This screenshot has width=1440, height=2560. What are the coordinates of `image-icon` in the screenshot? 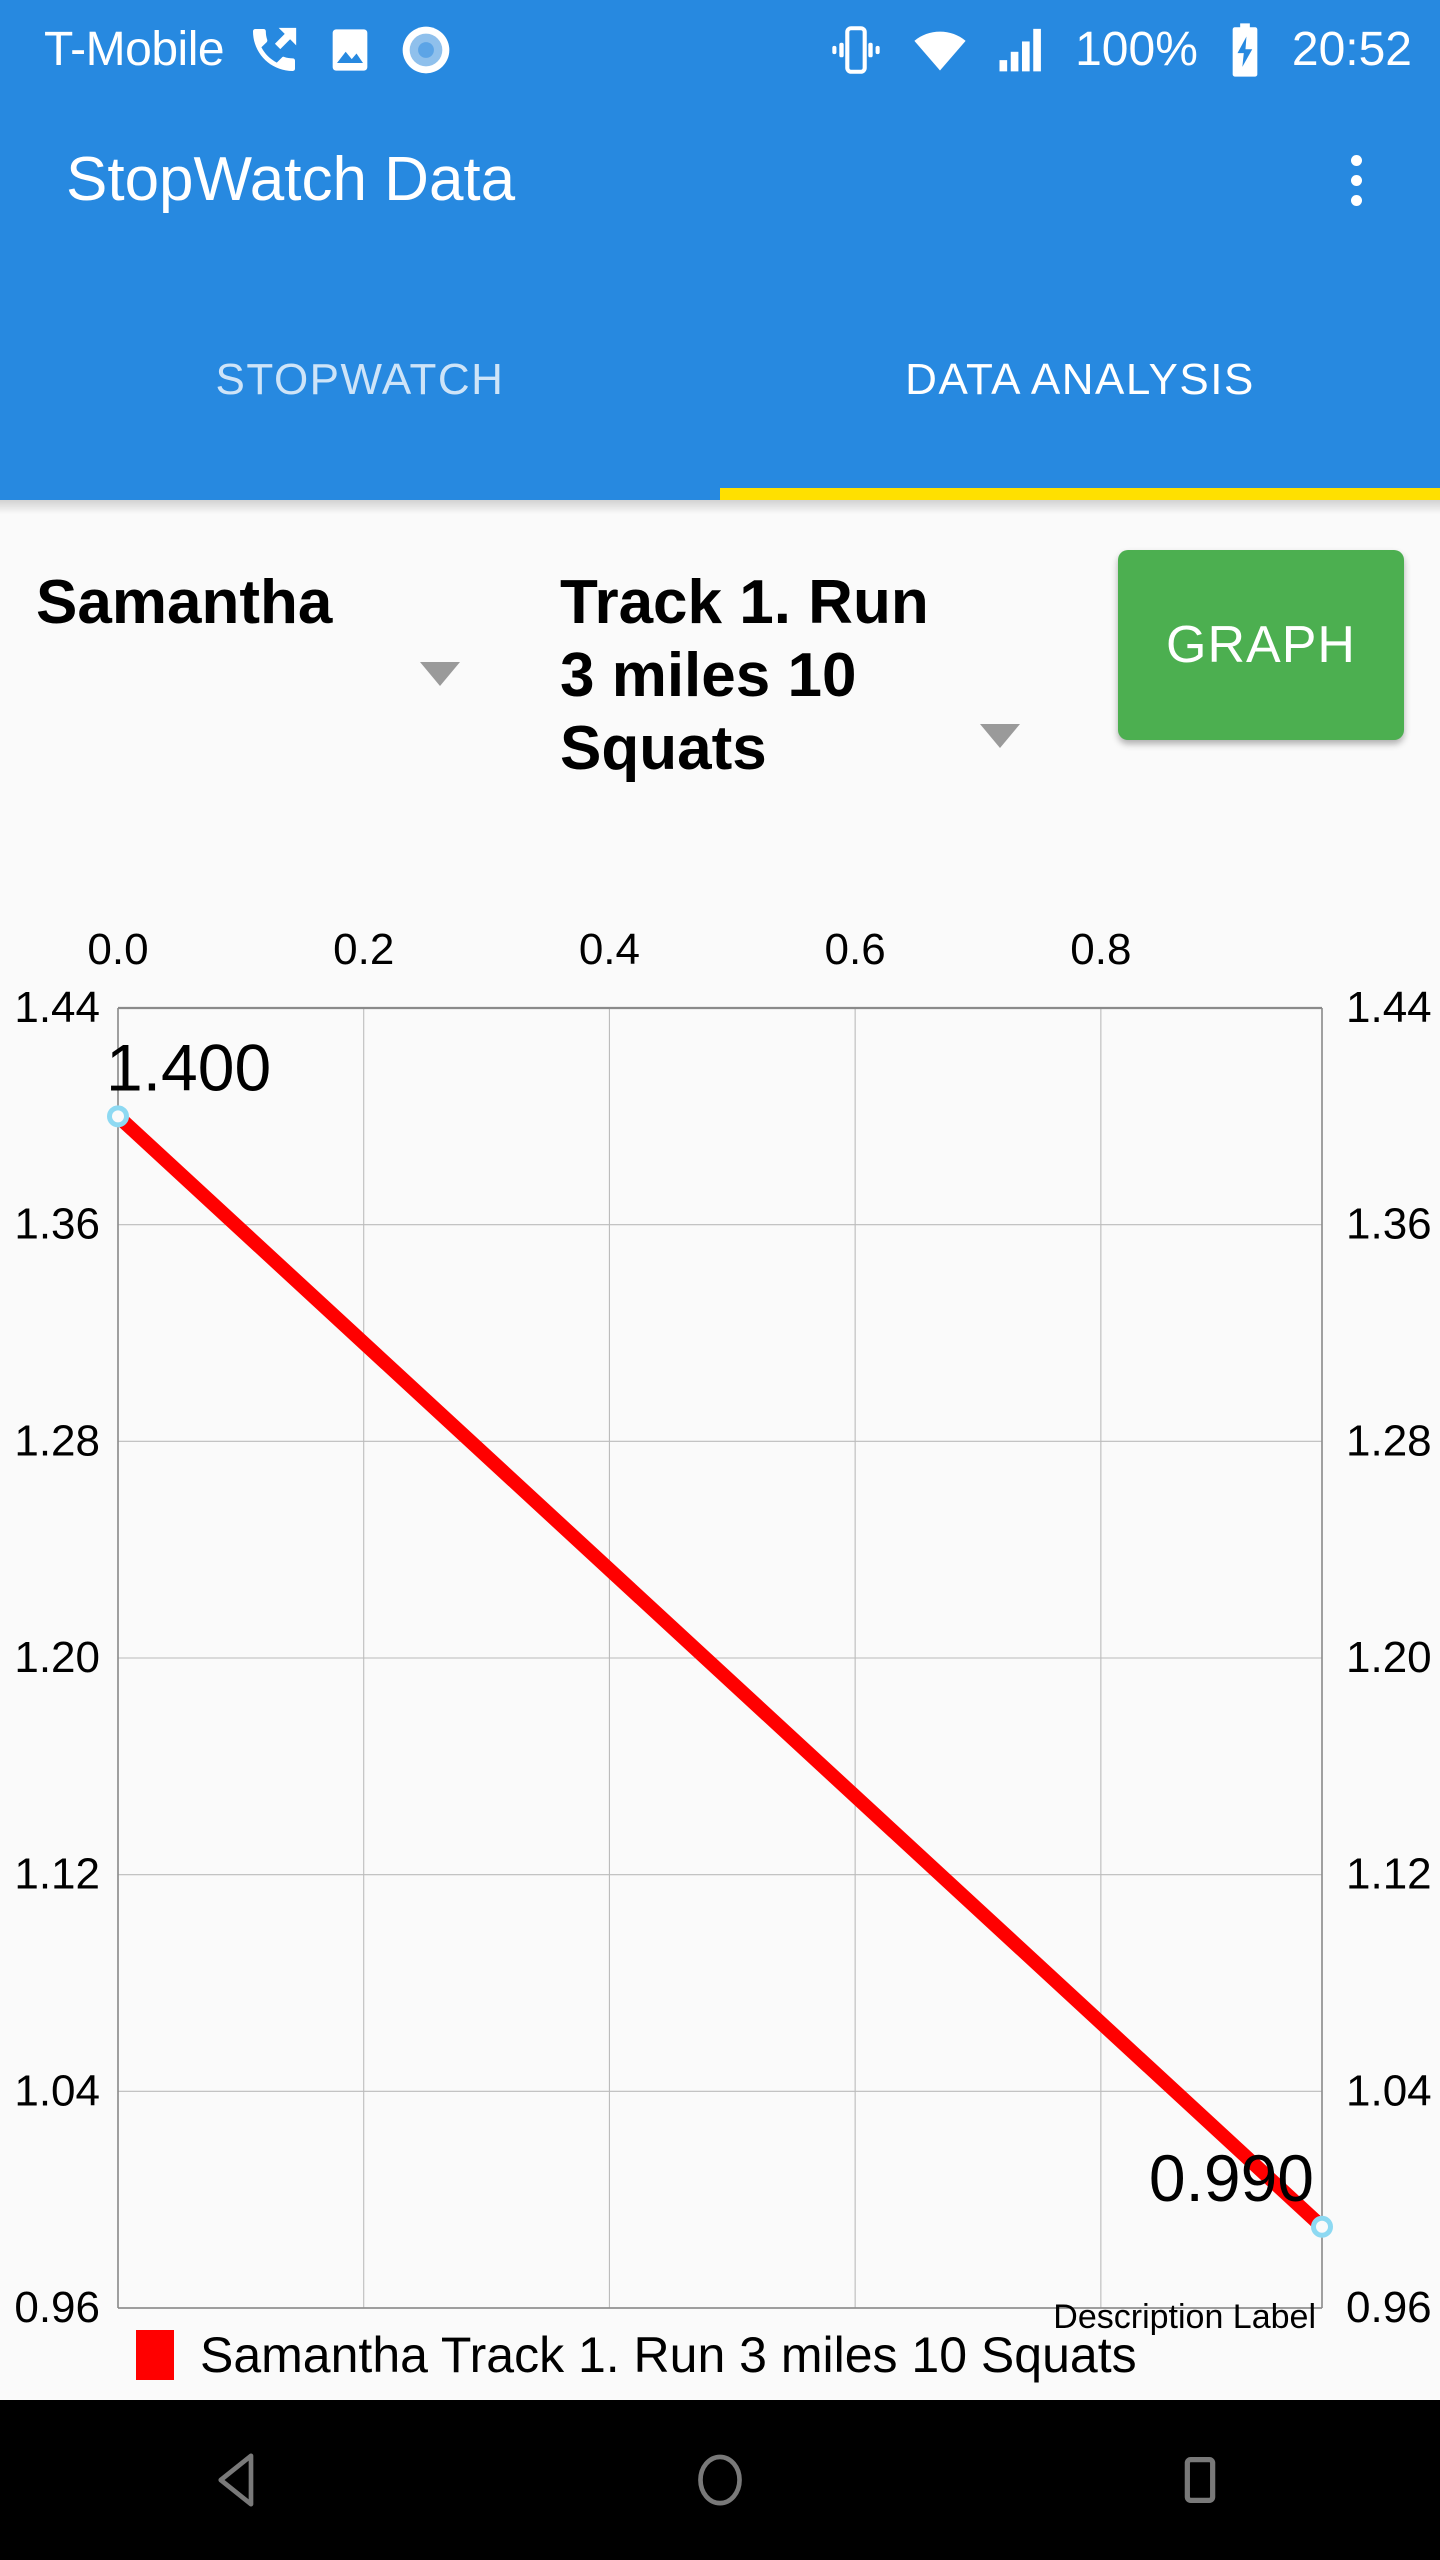 It's located at (350, 50).